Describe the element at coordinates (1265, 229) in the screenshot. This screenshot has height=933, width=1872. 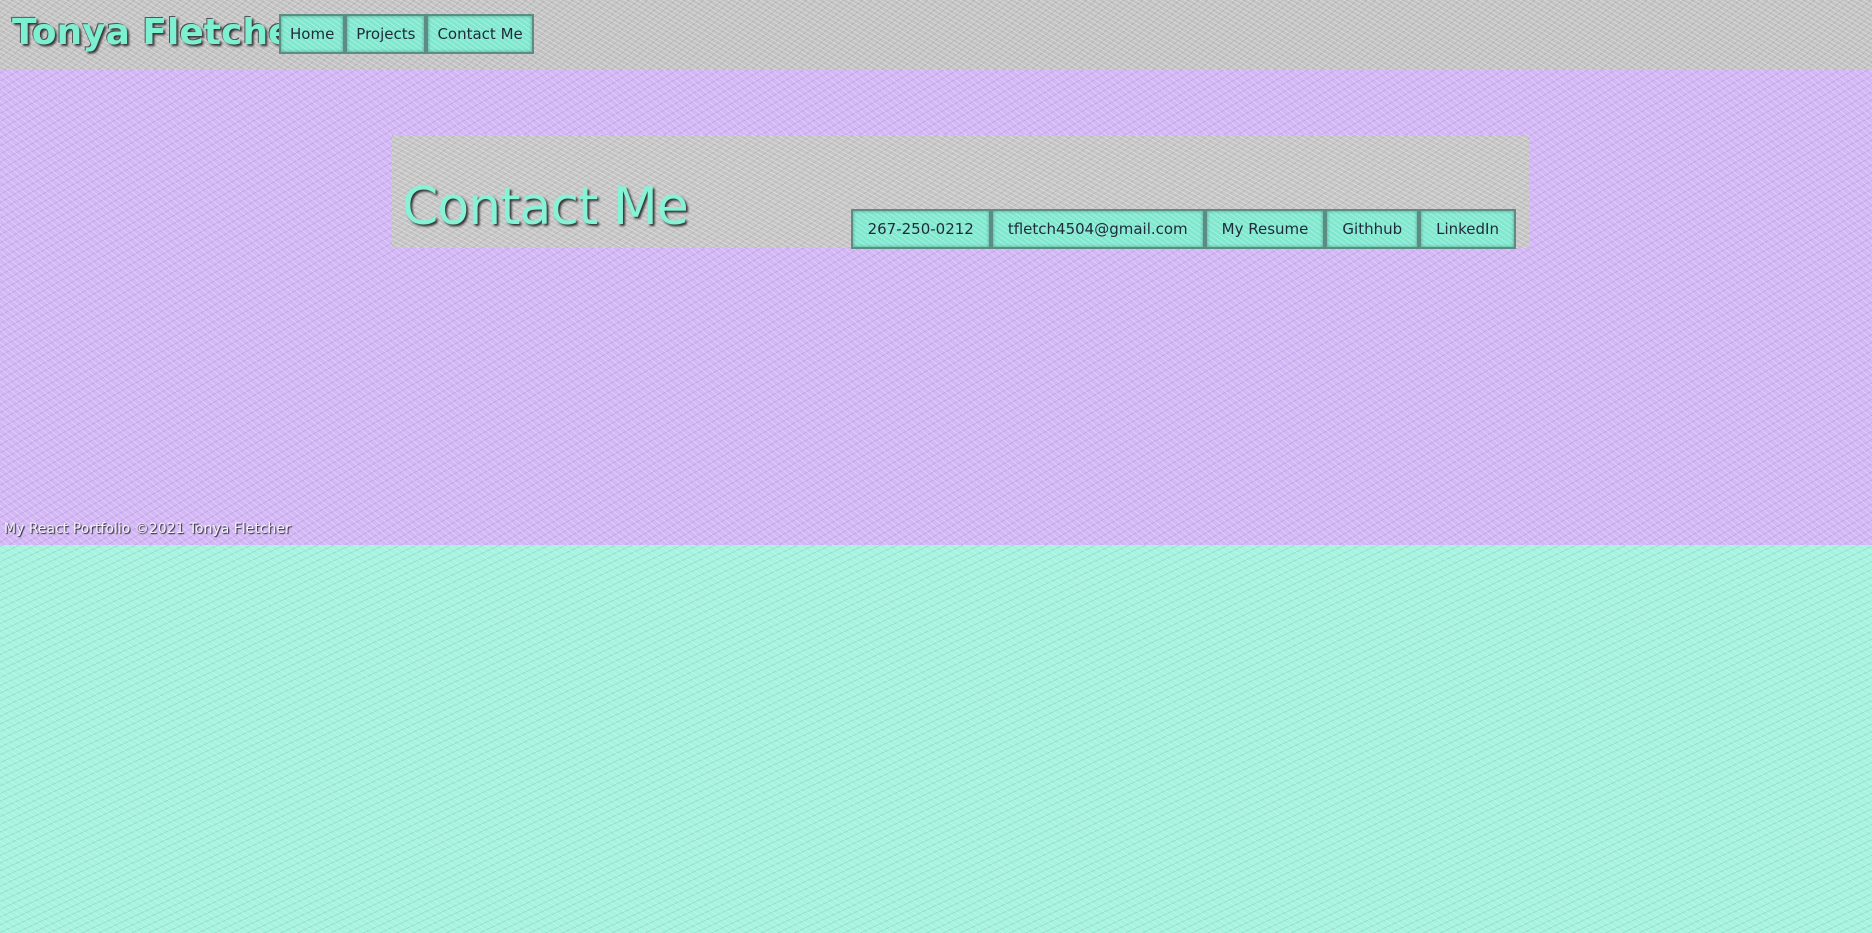
I see `resume-link-button: My Resume` at that location.